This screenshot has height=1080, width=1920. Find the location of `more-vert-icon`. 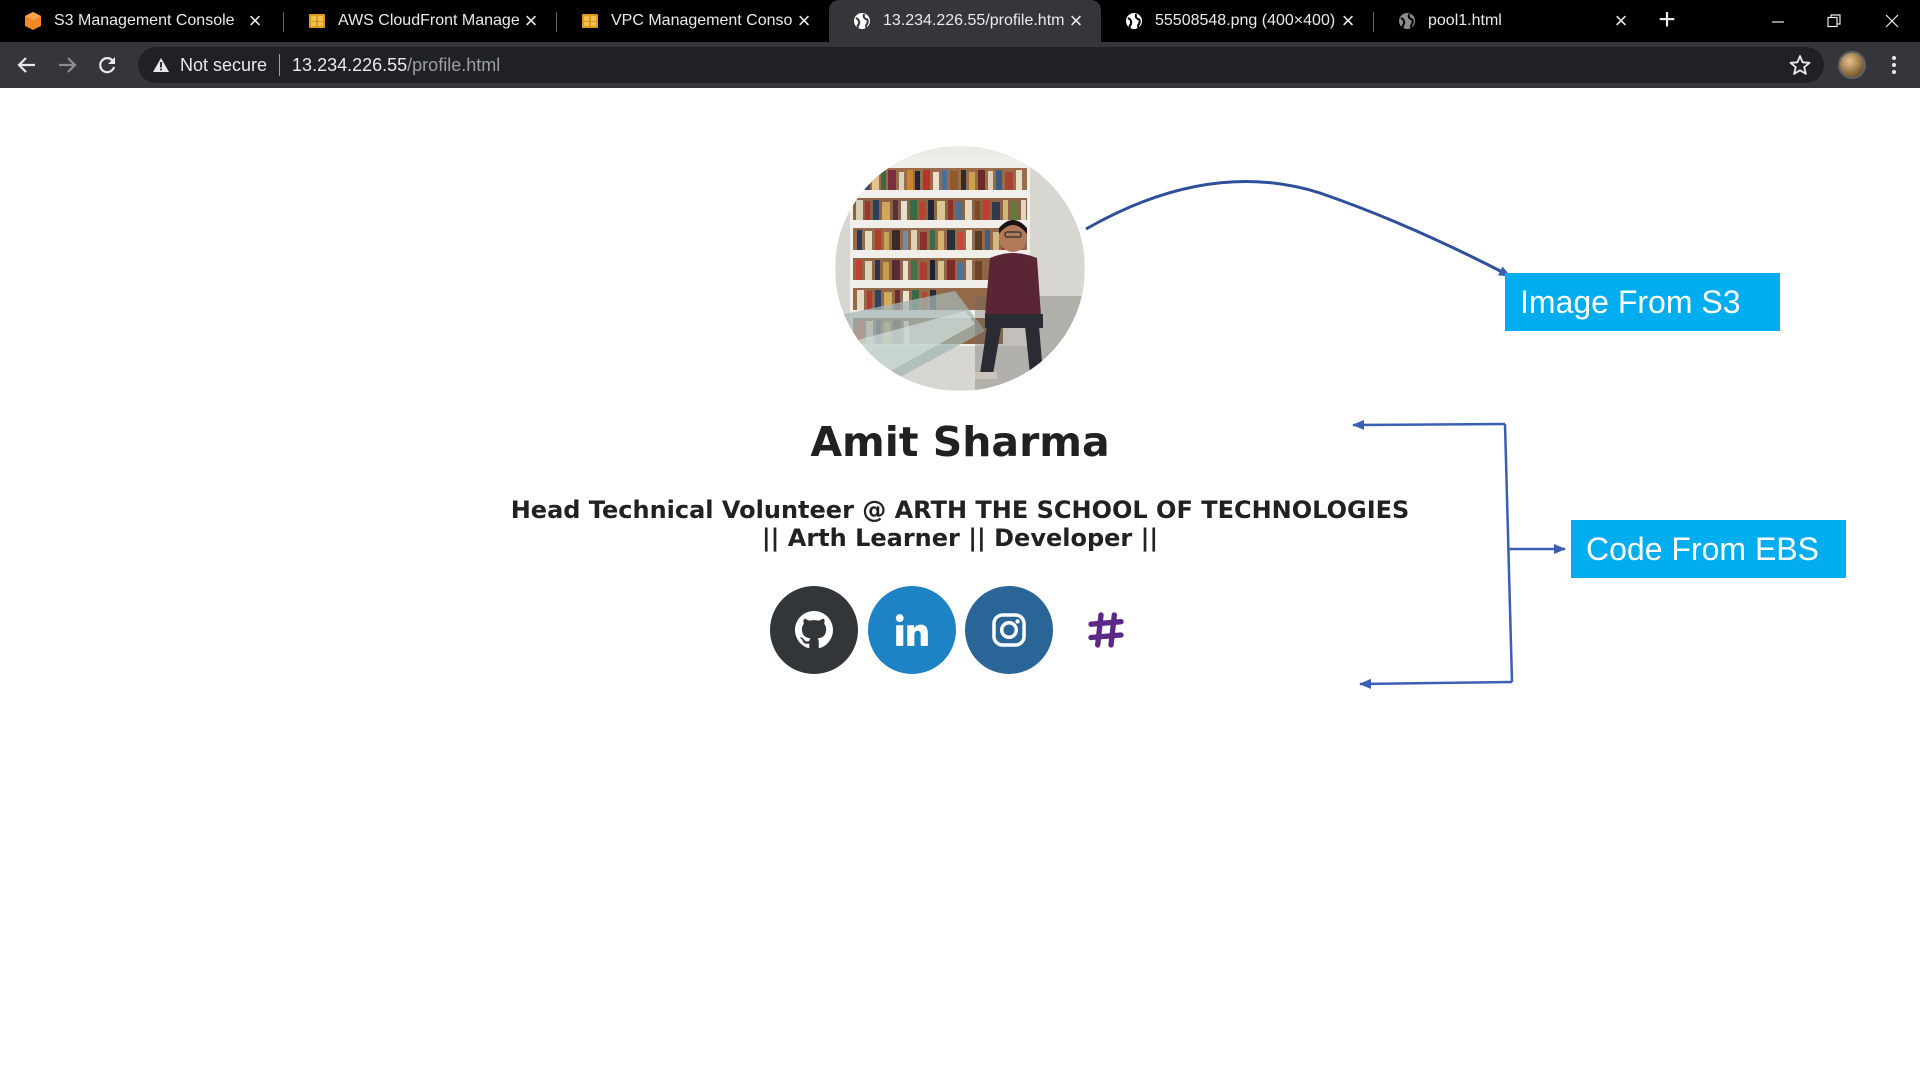

more-vert-icon is located at coordinates (1894, 65).